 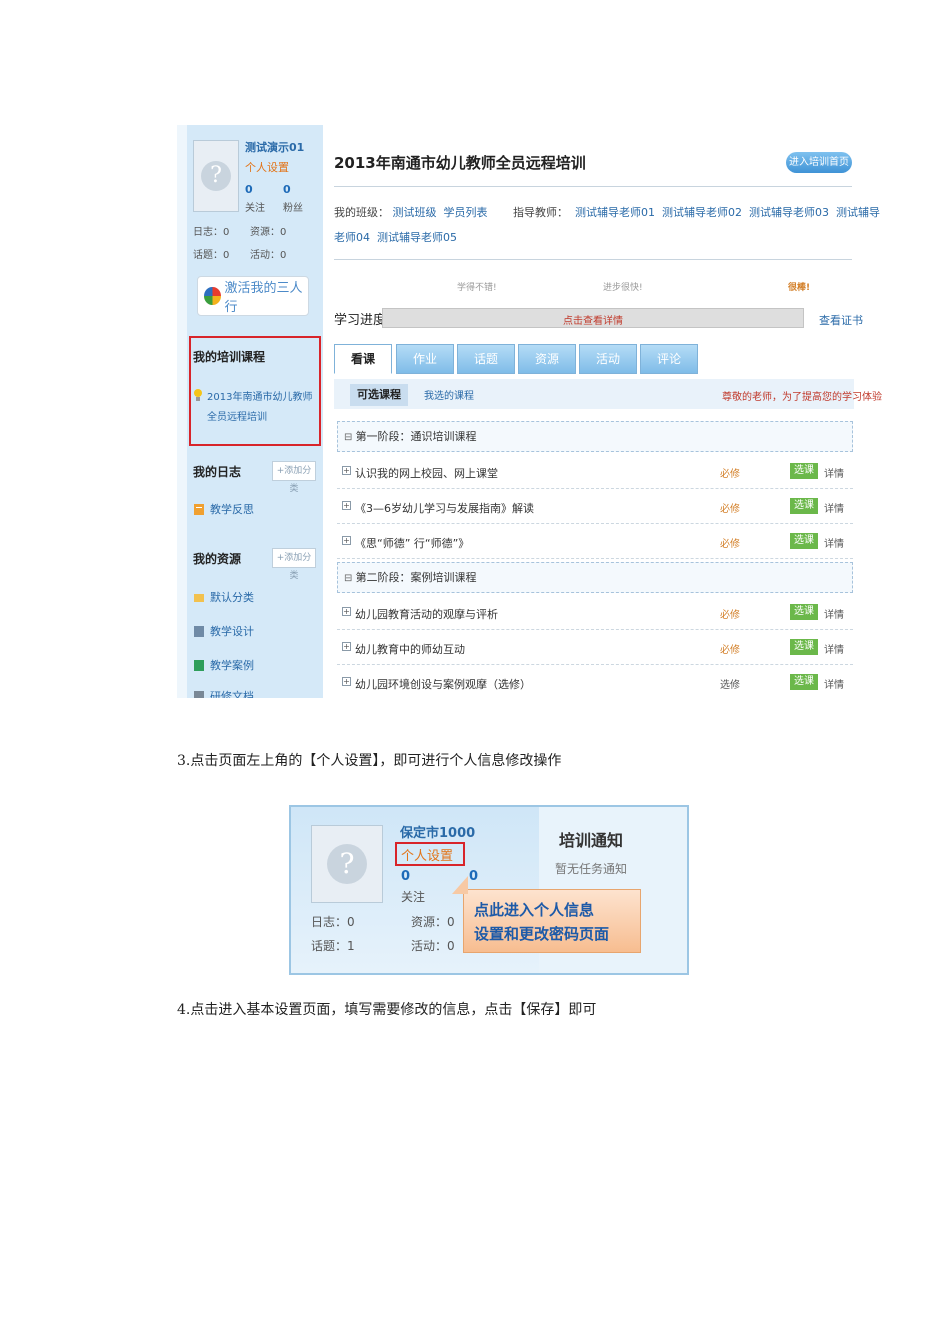 What do you see at coordinates (387, 1010) in the screenshot?
I see `step4-instruction: 4.点击进入基本设置页面，填写需要修改的信息，点击【保存】即可` at bounding box center [387, 1010].